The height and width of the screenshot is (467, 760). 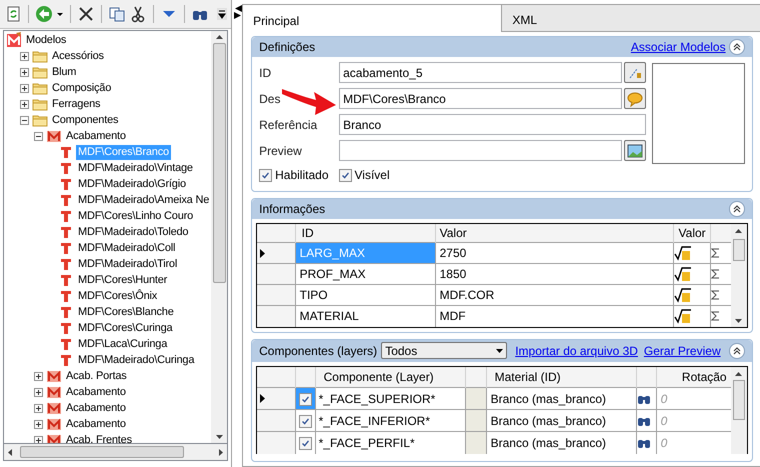 What do you see at coordinates (635, 98) in the screenshot?
I see `comment-button` at bounding box center [635, 98].